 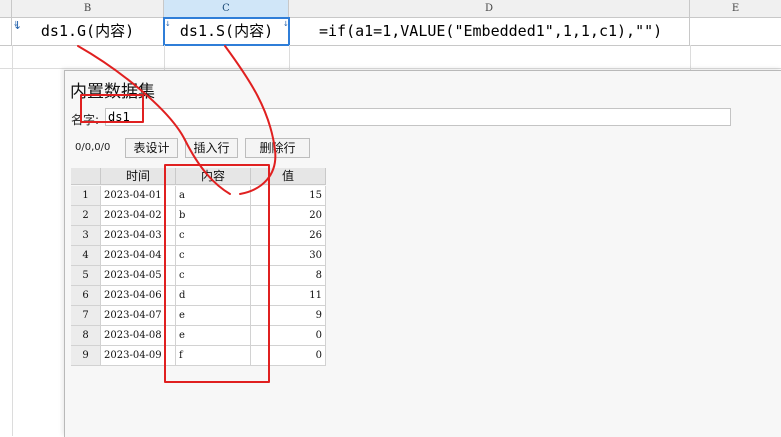 What do you see at coordinates (138, 236) in the screenshot?
I see `time-cell: 2023-04-03` at bounding box center [138, 236].